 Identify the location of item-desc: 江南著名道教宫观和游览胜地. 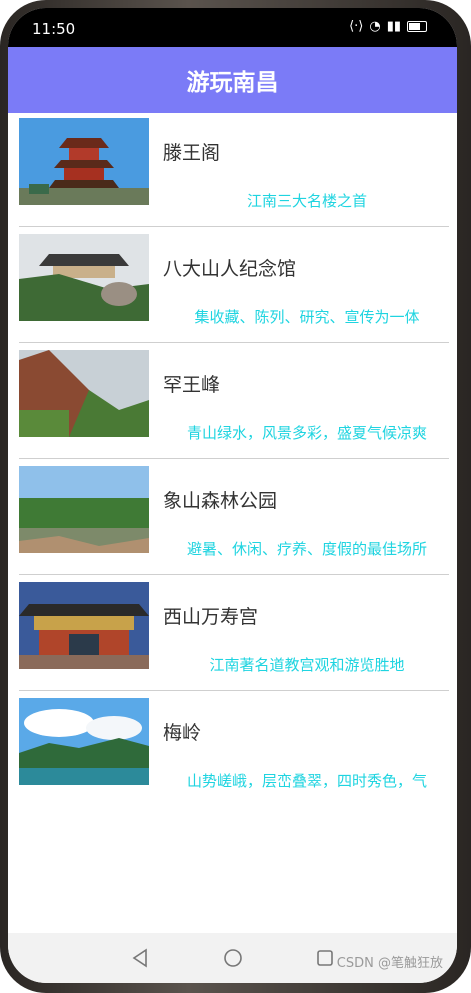
(307, 665).